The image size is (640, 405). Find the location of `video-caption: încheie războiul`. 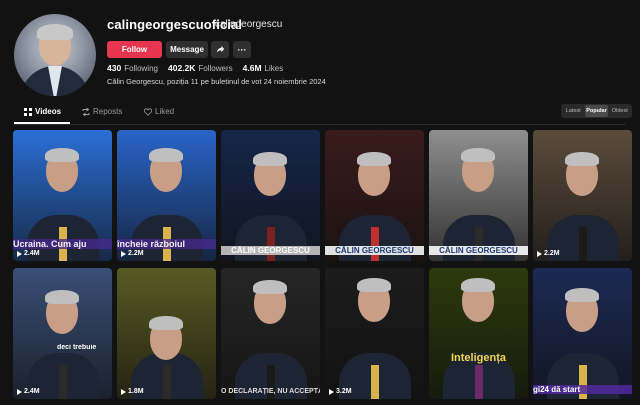

video-caption: încheie războiul is located at coordinates (166, 244).